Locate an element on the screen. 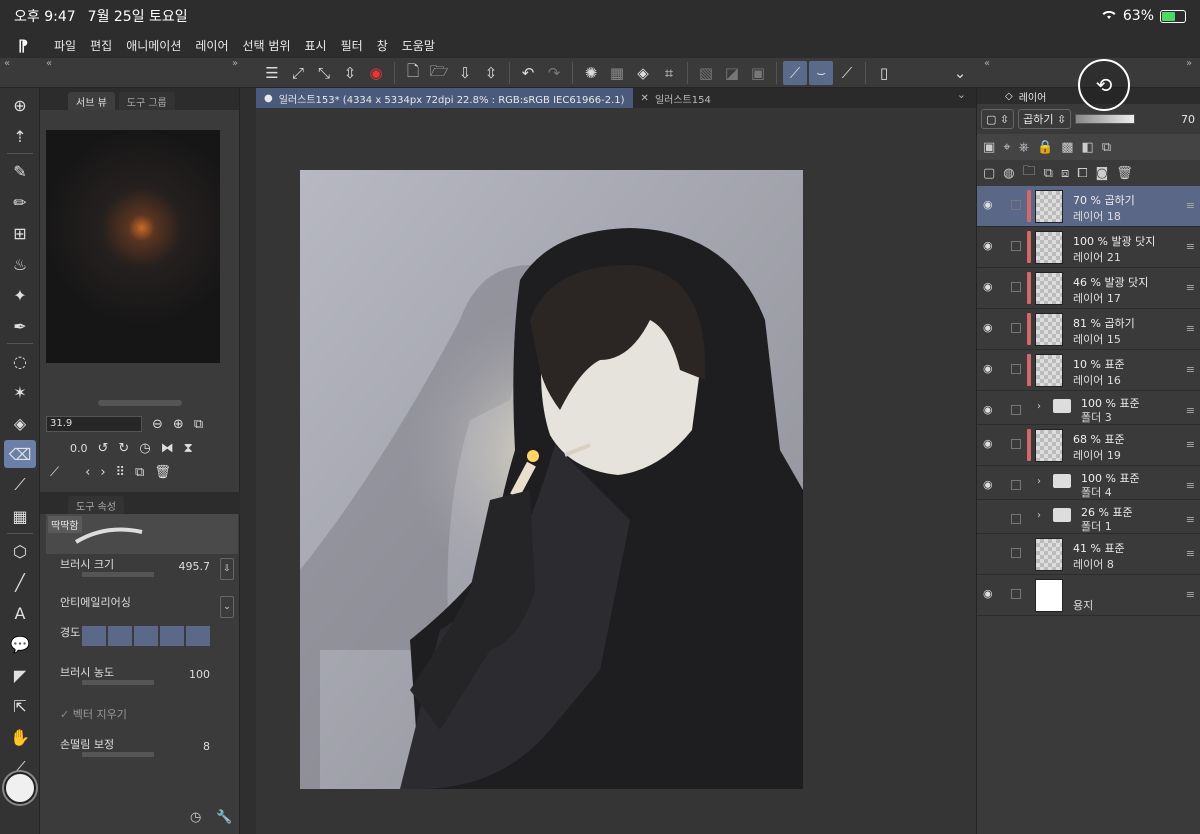 This screenshot has width=1200, height=834. fill-tool-icon: ◈ is located at coordinates (20, 423).